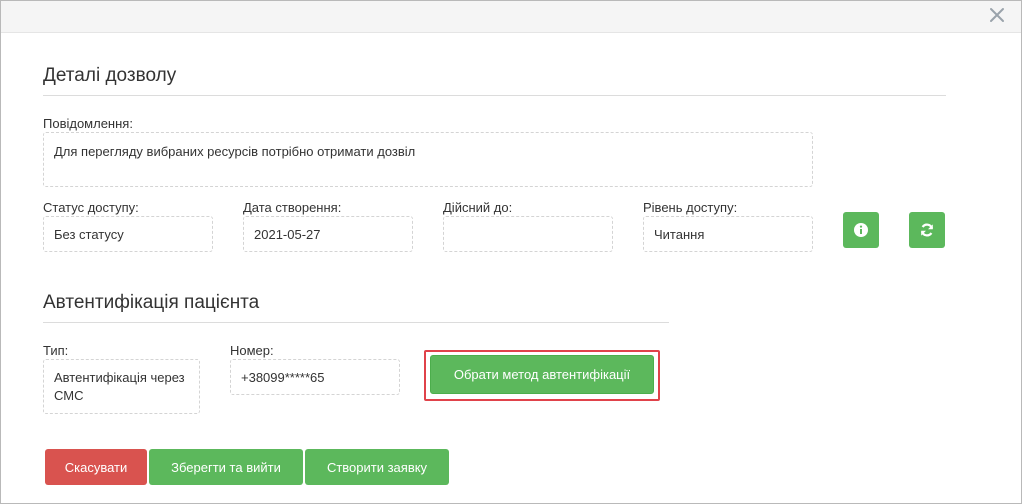  What do you see at coordinates (121, 386) in the screenshot?
I see `auth-type-field: Автентифікація через СМС` at bounding box center [121, 386].